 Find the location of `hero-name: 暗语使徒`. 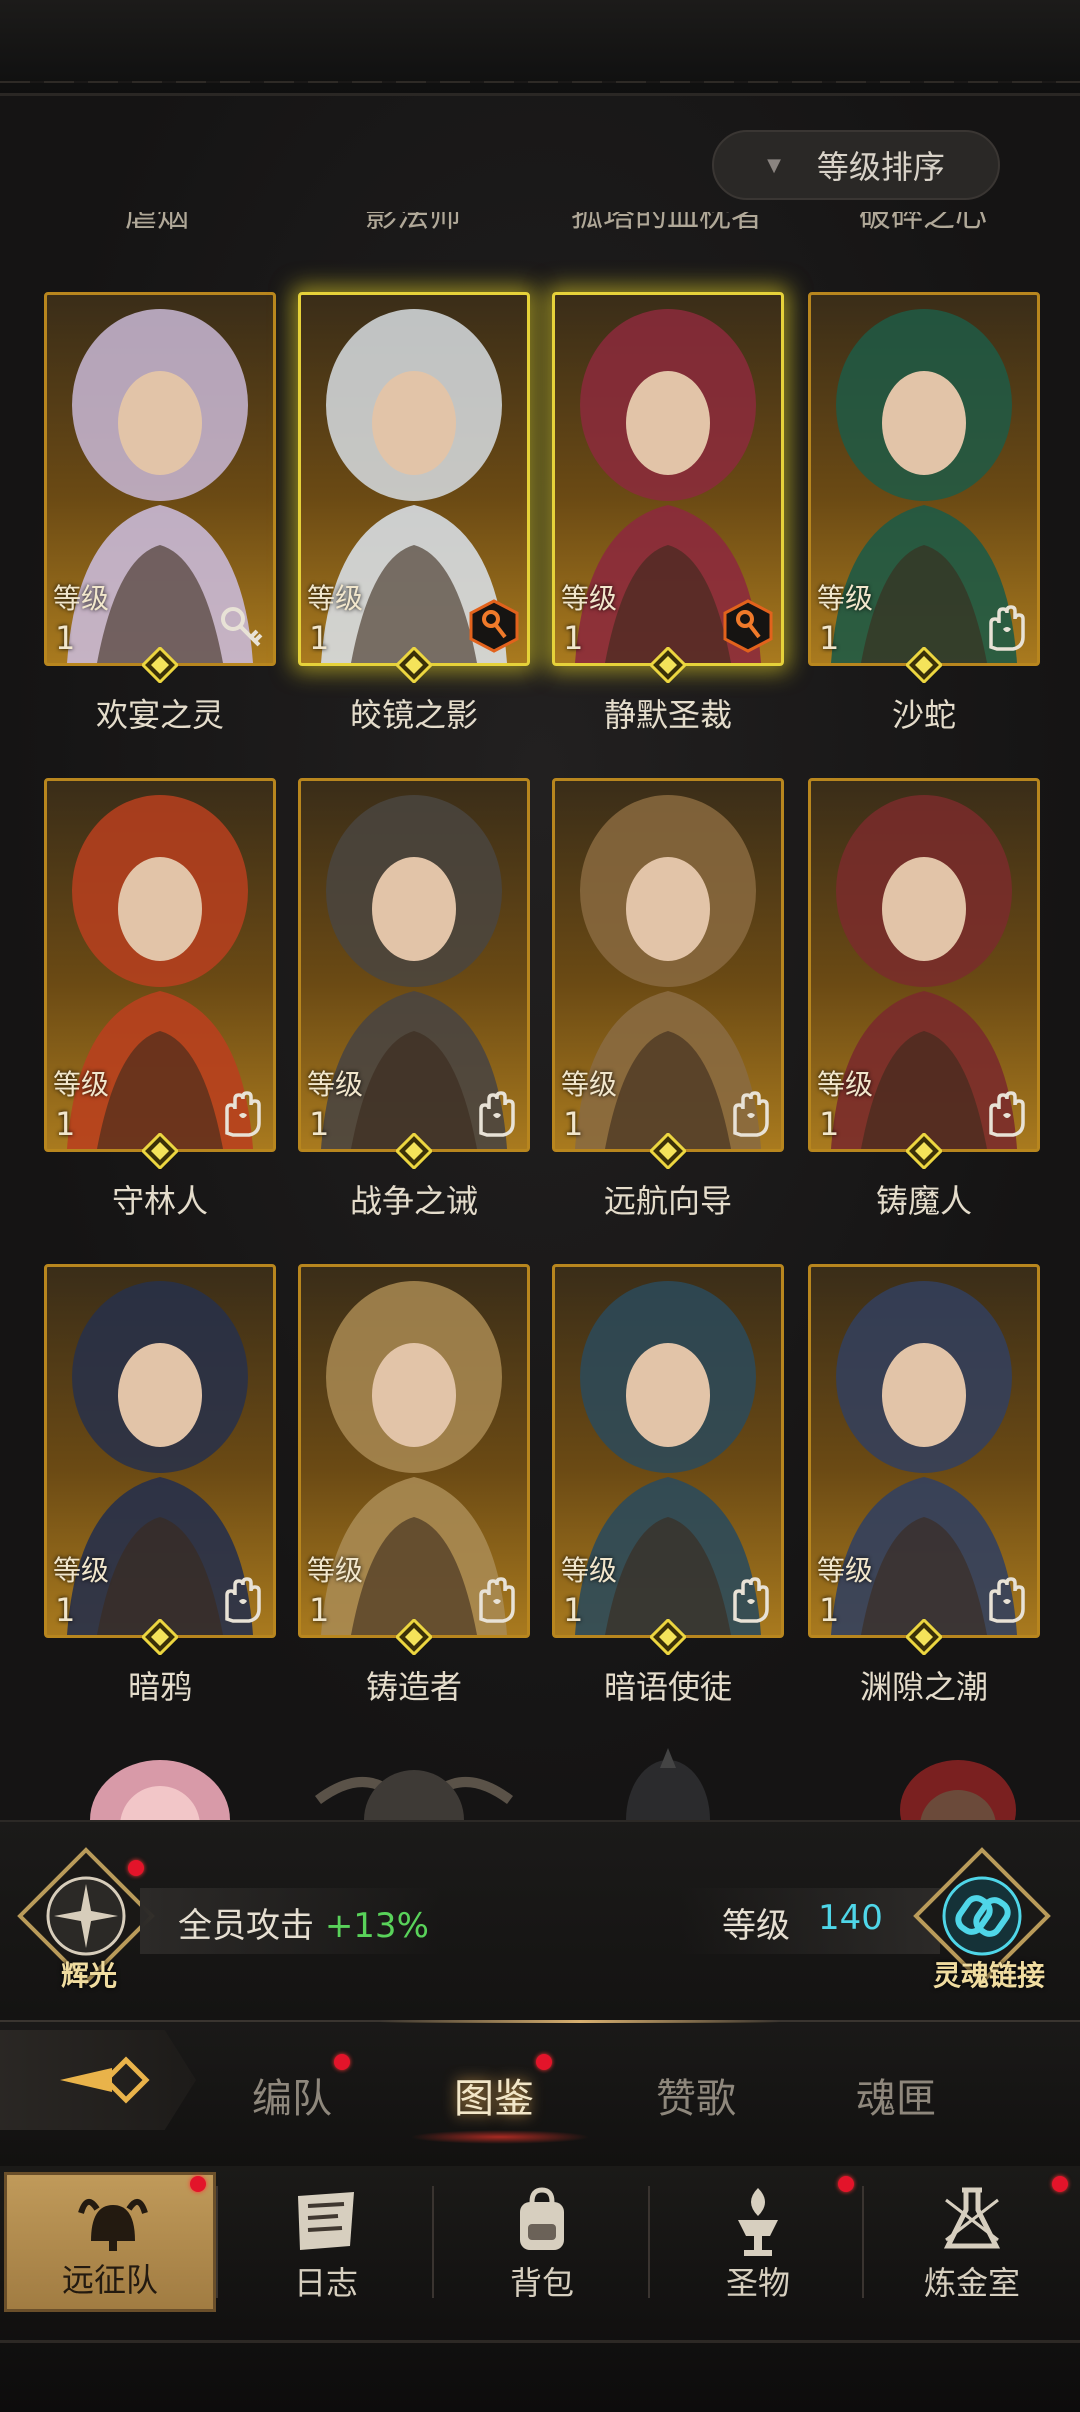

hero-name: 暗语使徒 is located at coordinates (667, 1687).